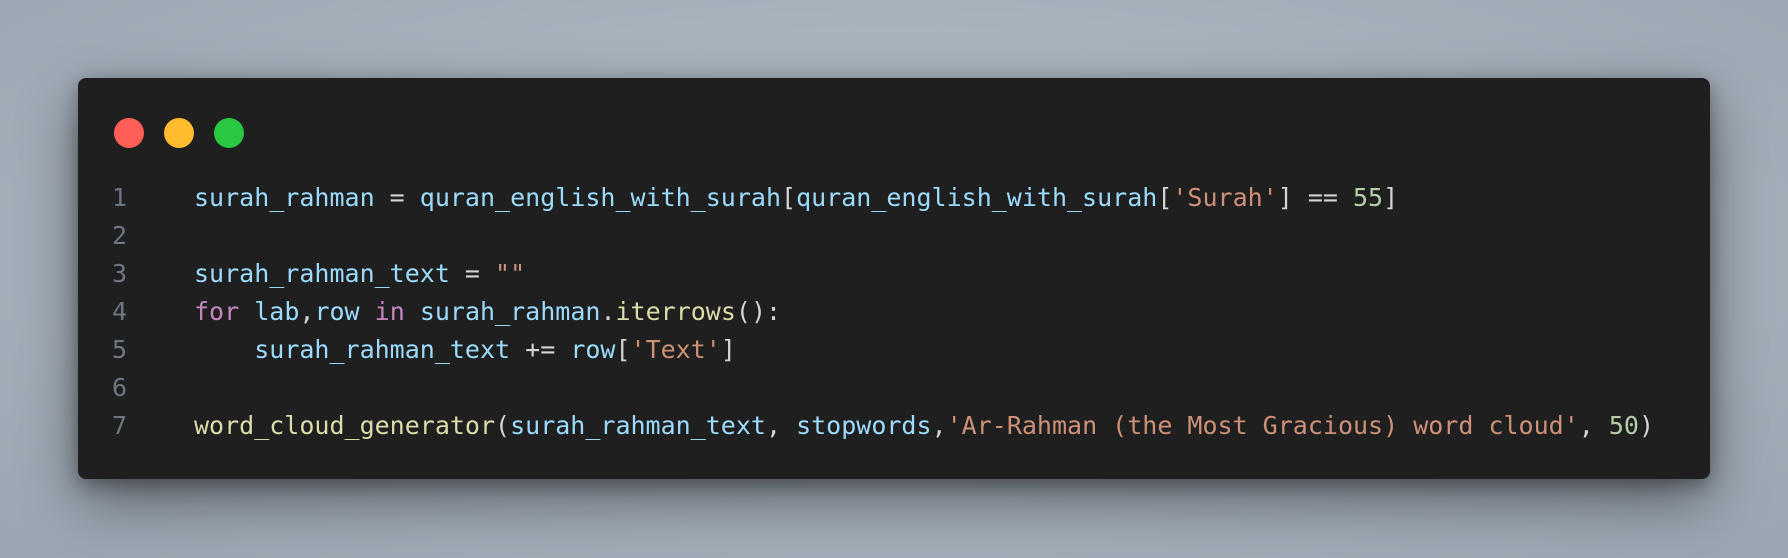 This screenshot has width=1788, height=558. I want to click on code-line: 5 surah_rahman_text += row['Text'], so click(894, 350).